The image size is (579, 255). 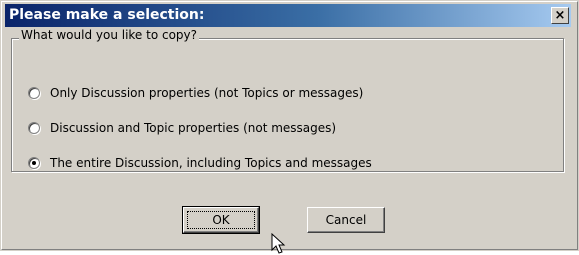 I want to click on close-icon: ×, so click(x=560, y=15).